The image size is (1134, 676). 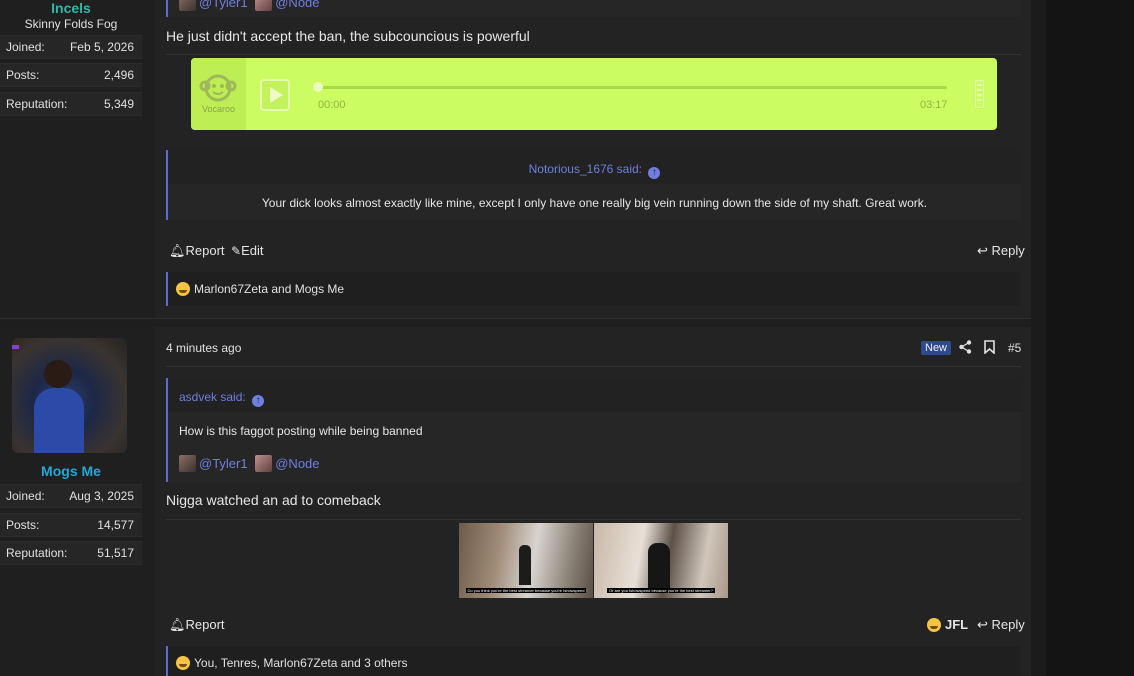 I want to click on share-icon, so click(x=965, y=347).